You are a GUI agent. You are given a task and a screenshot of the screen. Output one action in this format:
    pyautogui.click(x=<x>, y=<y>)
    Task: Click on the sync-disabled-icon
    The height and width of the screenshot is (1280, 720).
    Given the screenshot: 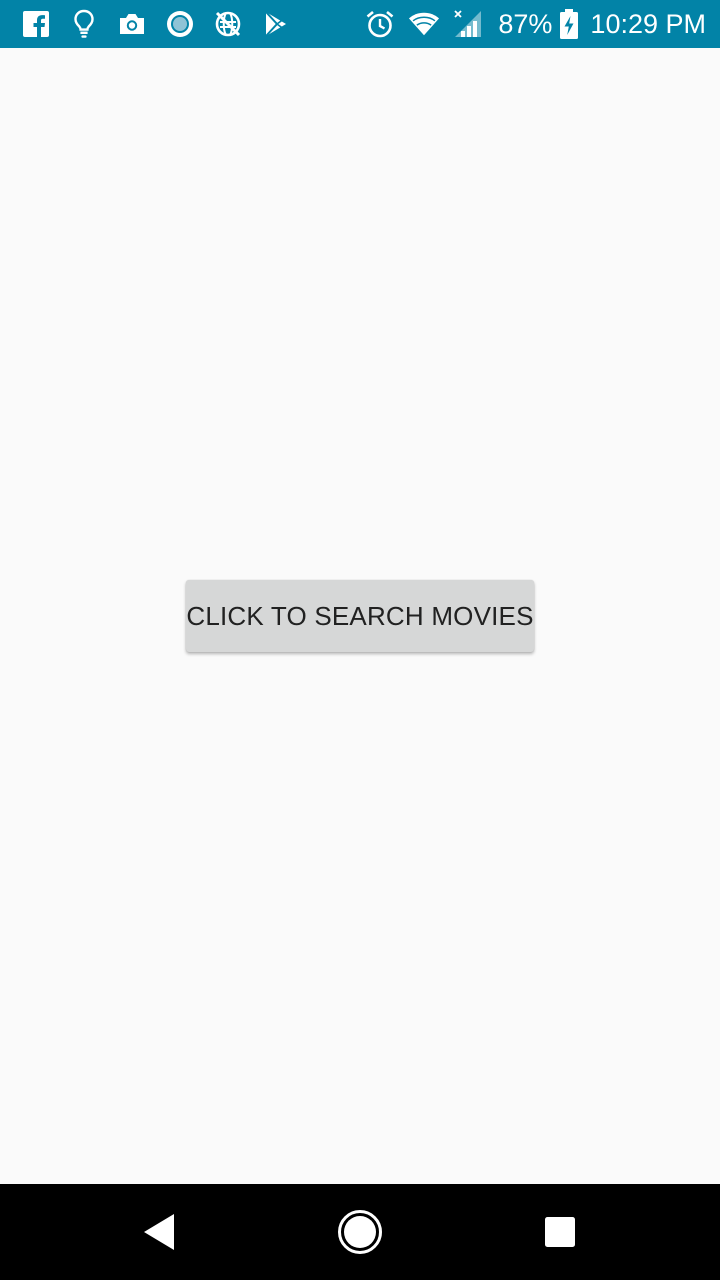 What is the action you would take?
    pyautogui.click(x=228, y=24)
    